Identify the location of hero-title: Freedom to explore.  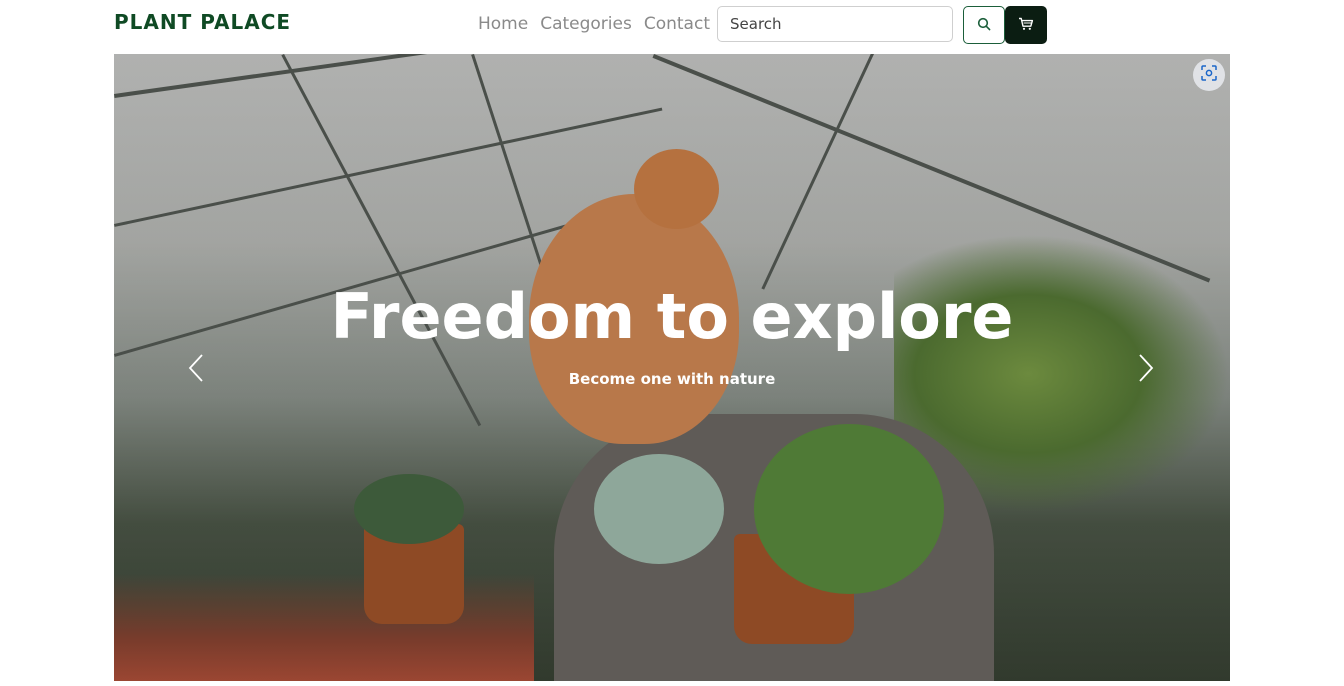
(672, 316).